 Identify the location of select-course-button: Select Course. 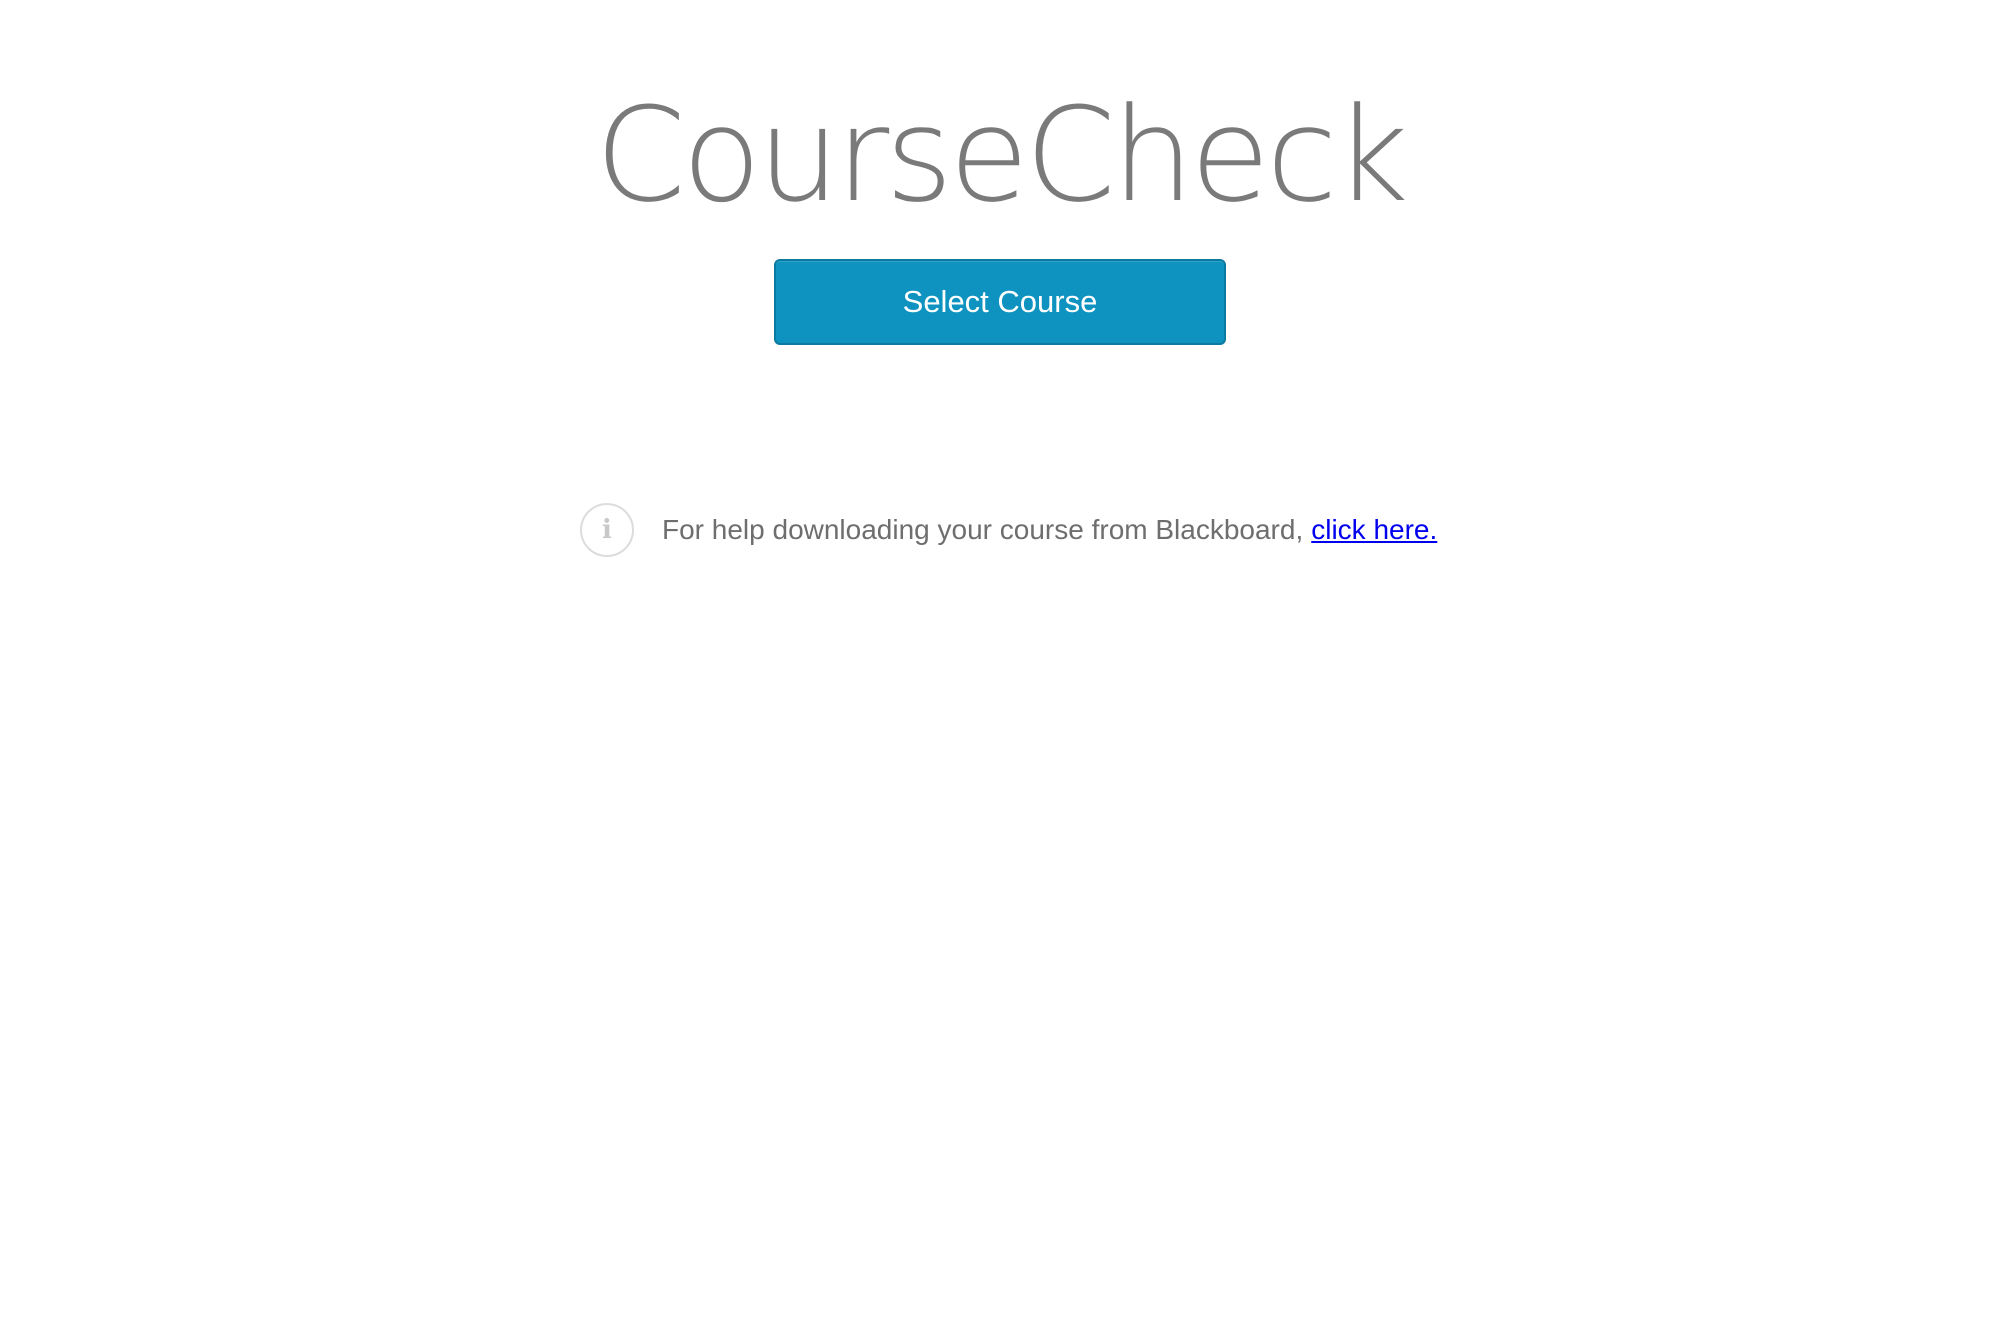
(1000, 302).